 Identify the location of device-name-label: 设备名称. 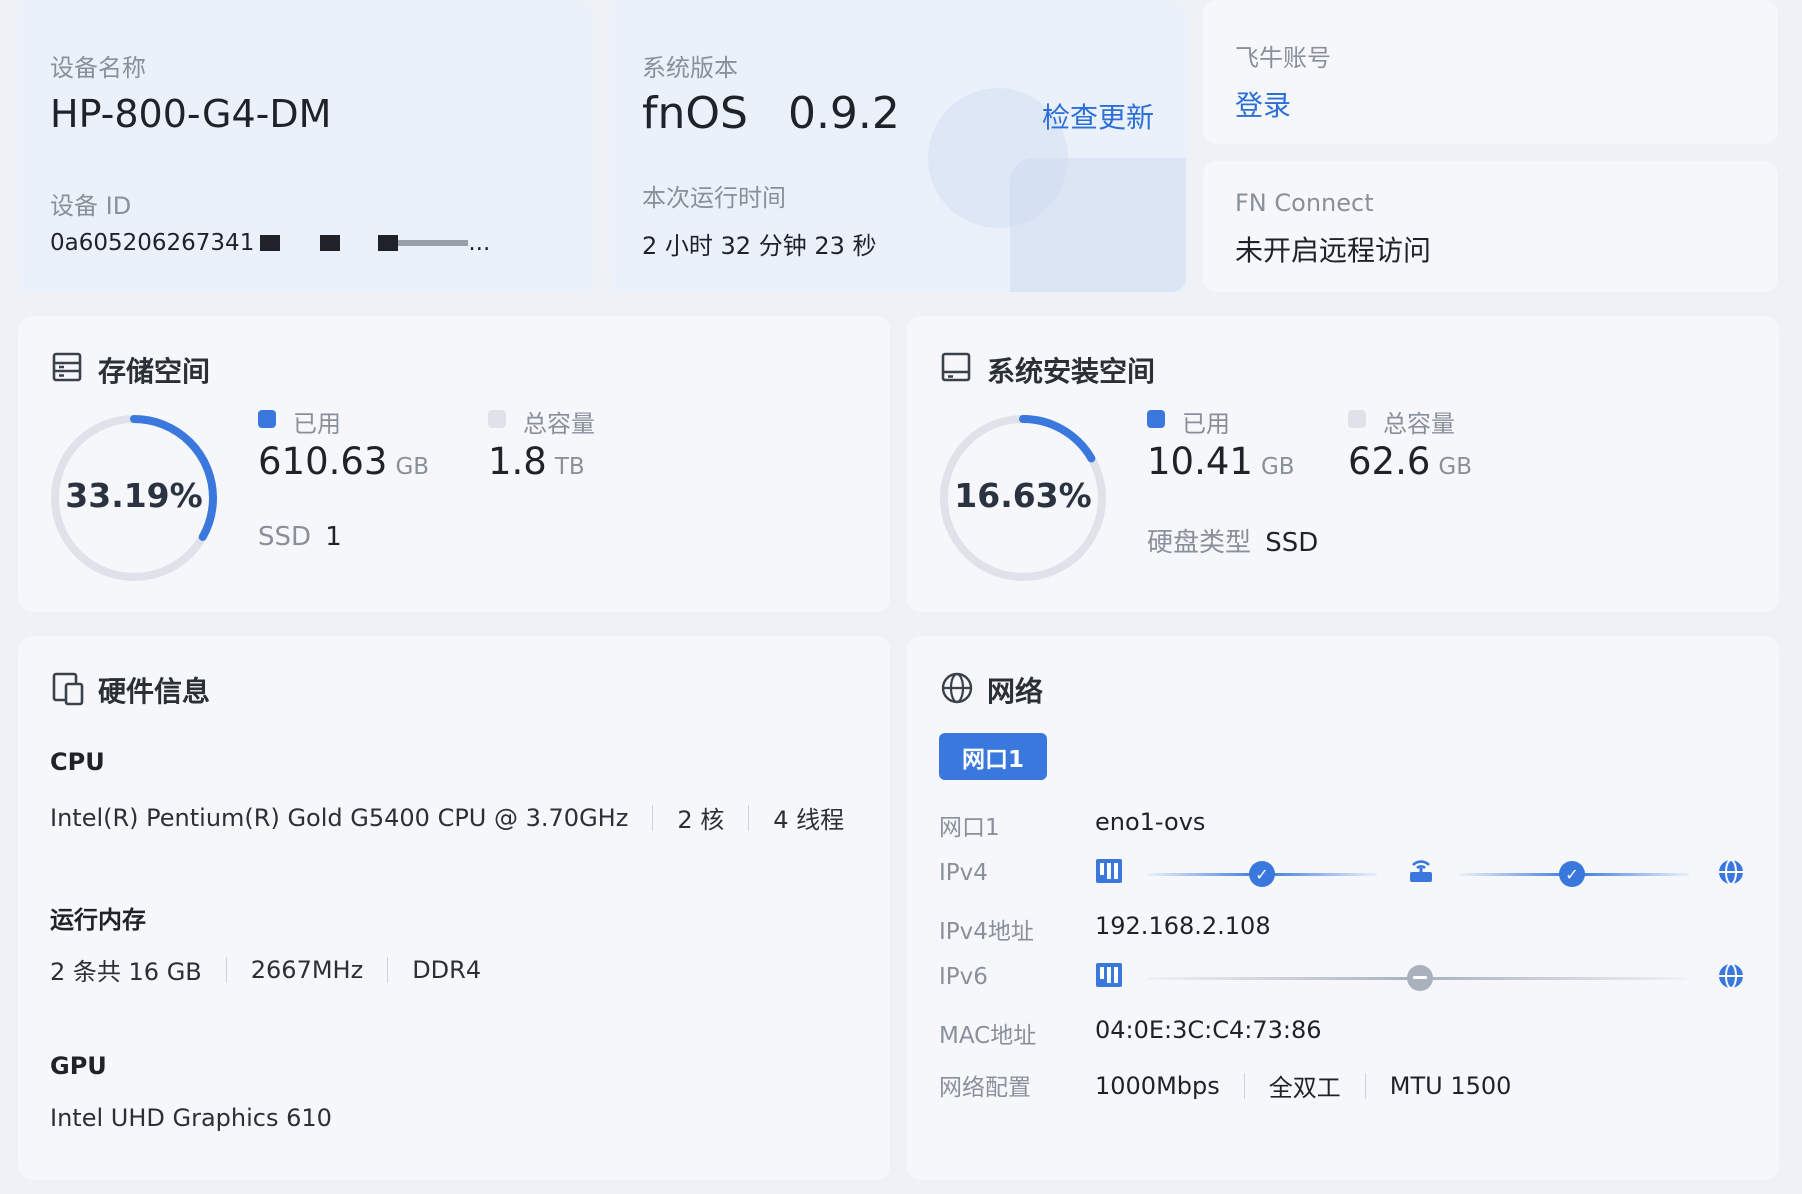
(98, 68).